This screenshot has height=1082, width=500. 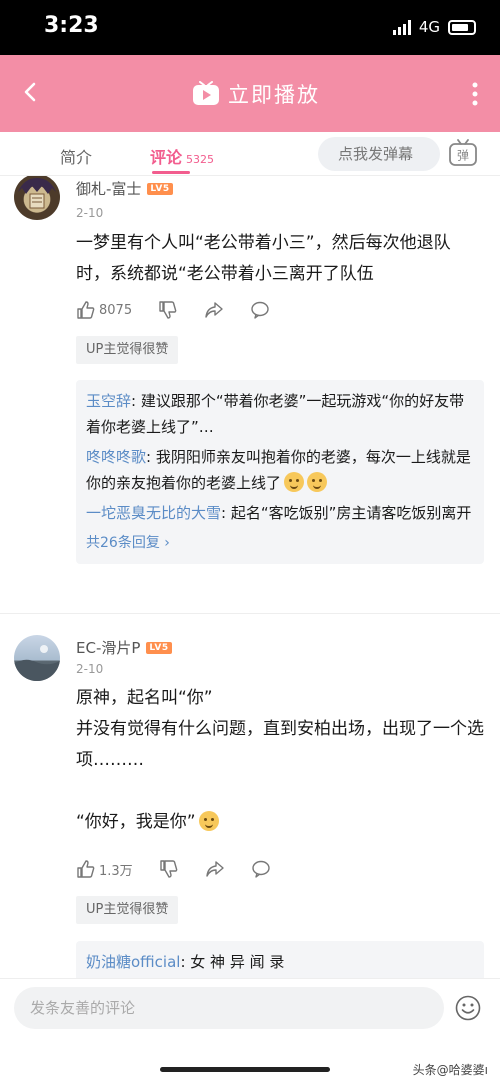 What do you see at coordinates (280, 822) in the screenshot?
I see `comment-text-line: “你好，我是你”` at bounding box center [280, 822].